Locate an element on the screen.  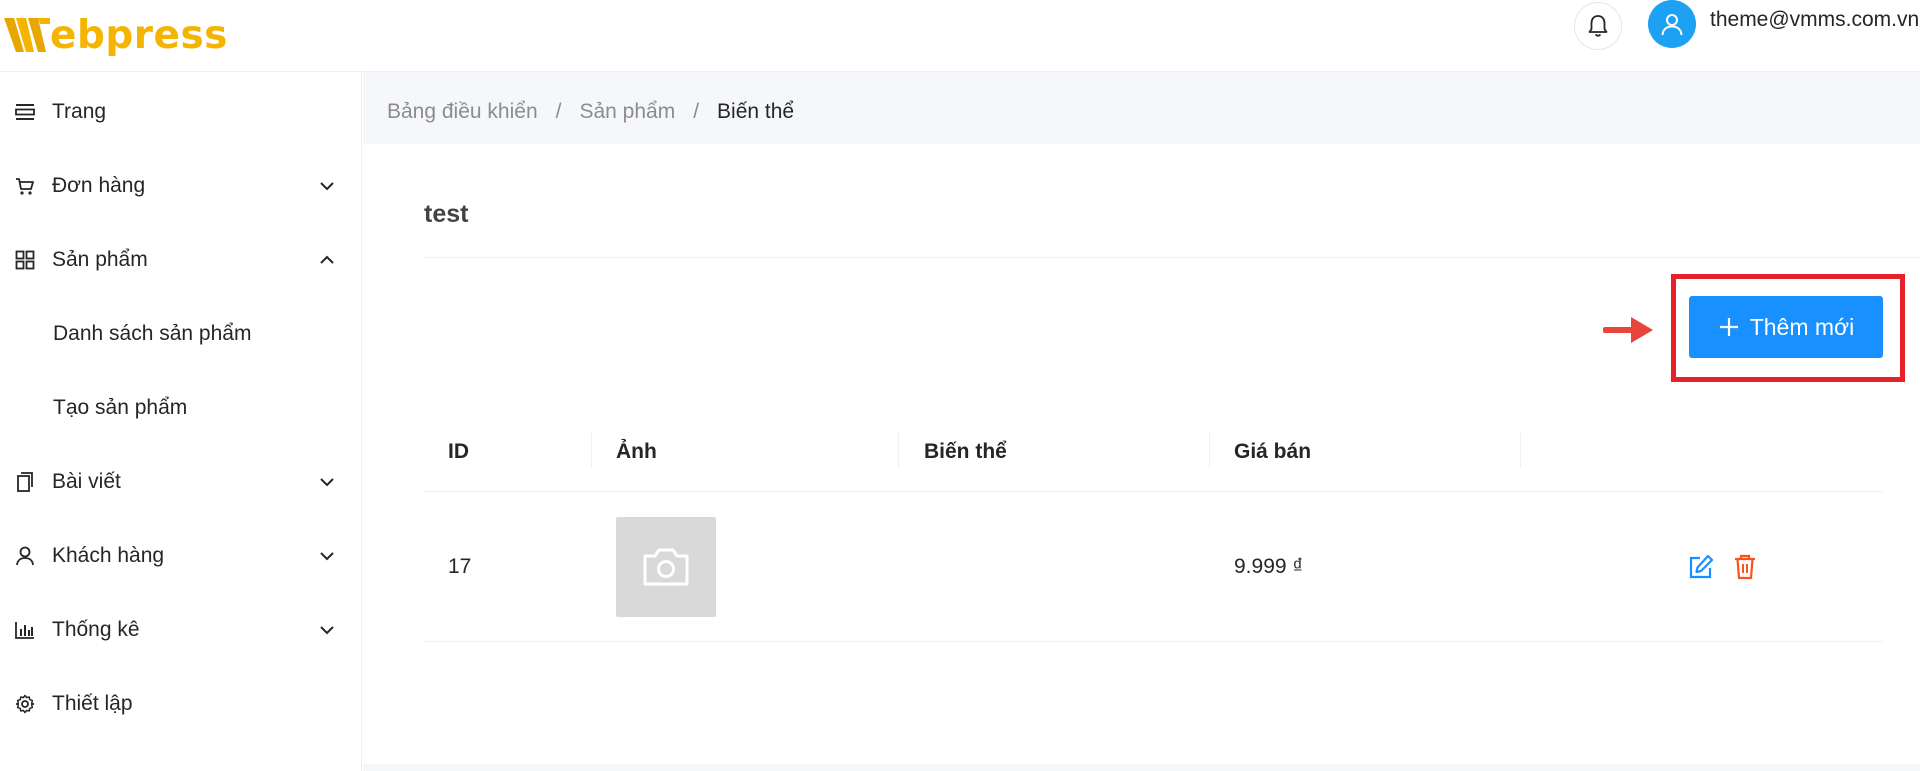
column-header-variant: Biến thể is located at coordinates (965, 451).